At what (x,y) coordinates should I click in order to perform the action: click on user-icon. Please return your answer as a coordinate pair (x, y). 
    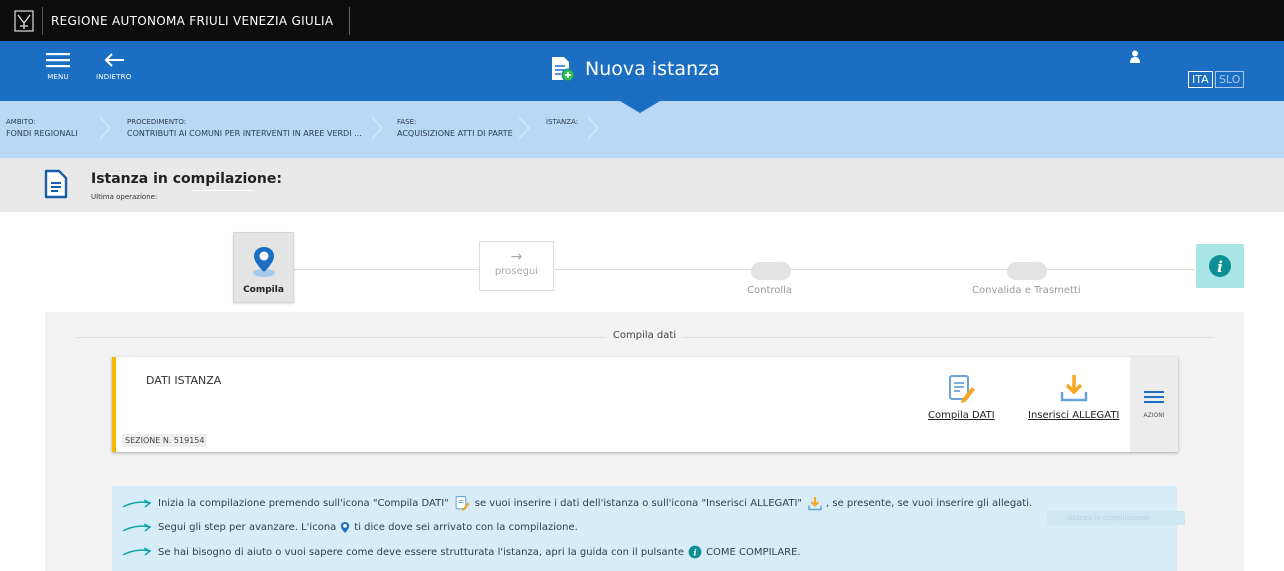
    Looking at the image, I should click on (1135, 57).